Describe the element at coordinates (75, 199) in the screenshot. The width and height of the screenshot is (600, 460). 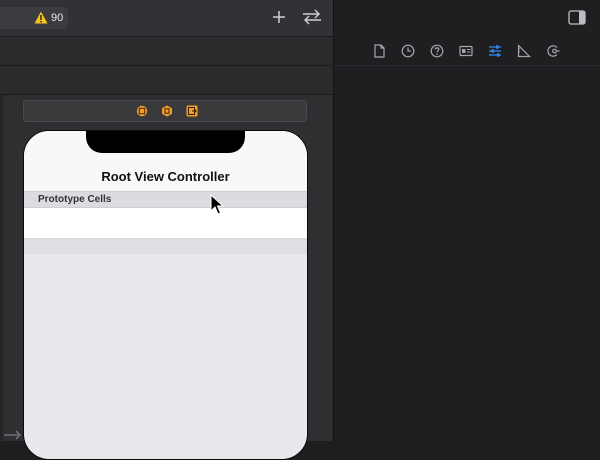
I see `prototype-cells-label: Prototype Cells` at that location.